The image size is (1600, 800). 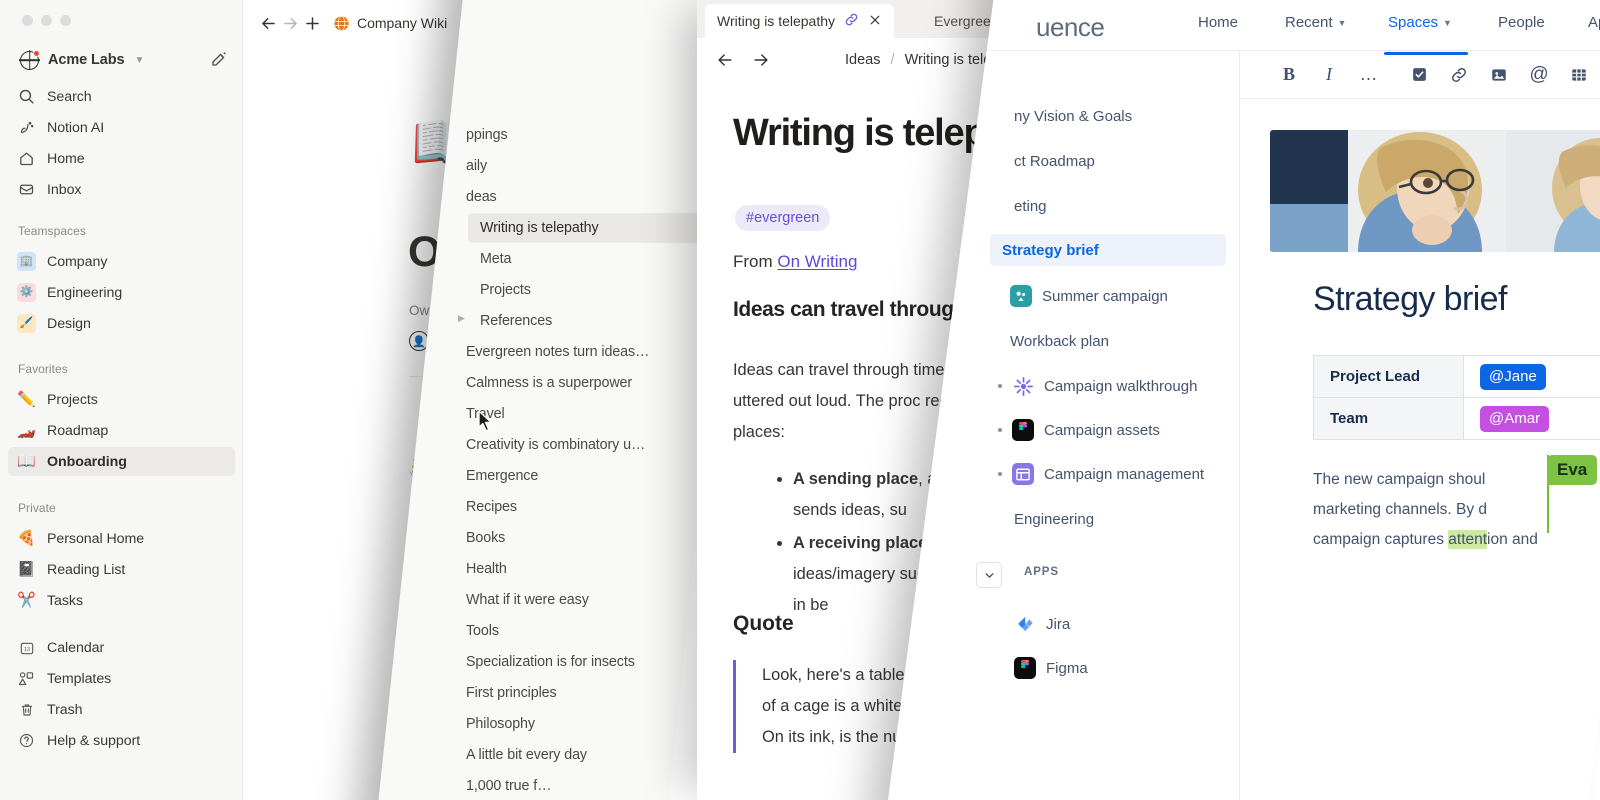 I want to click on switcher-item: Meta, so click(x=586, y=259).